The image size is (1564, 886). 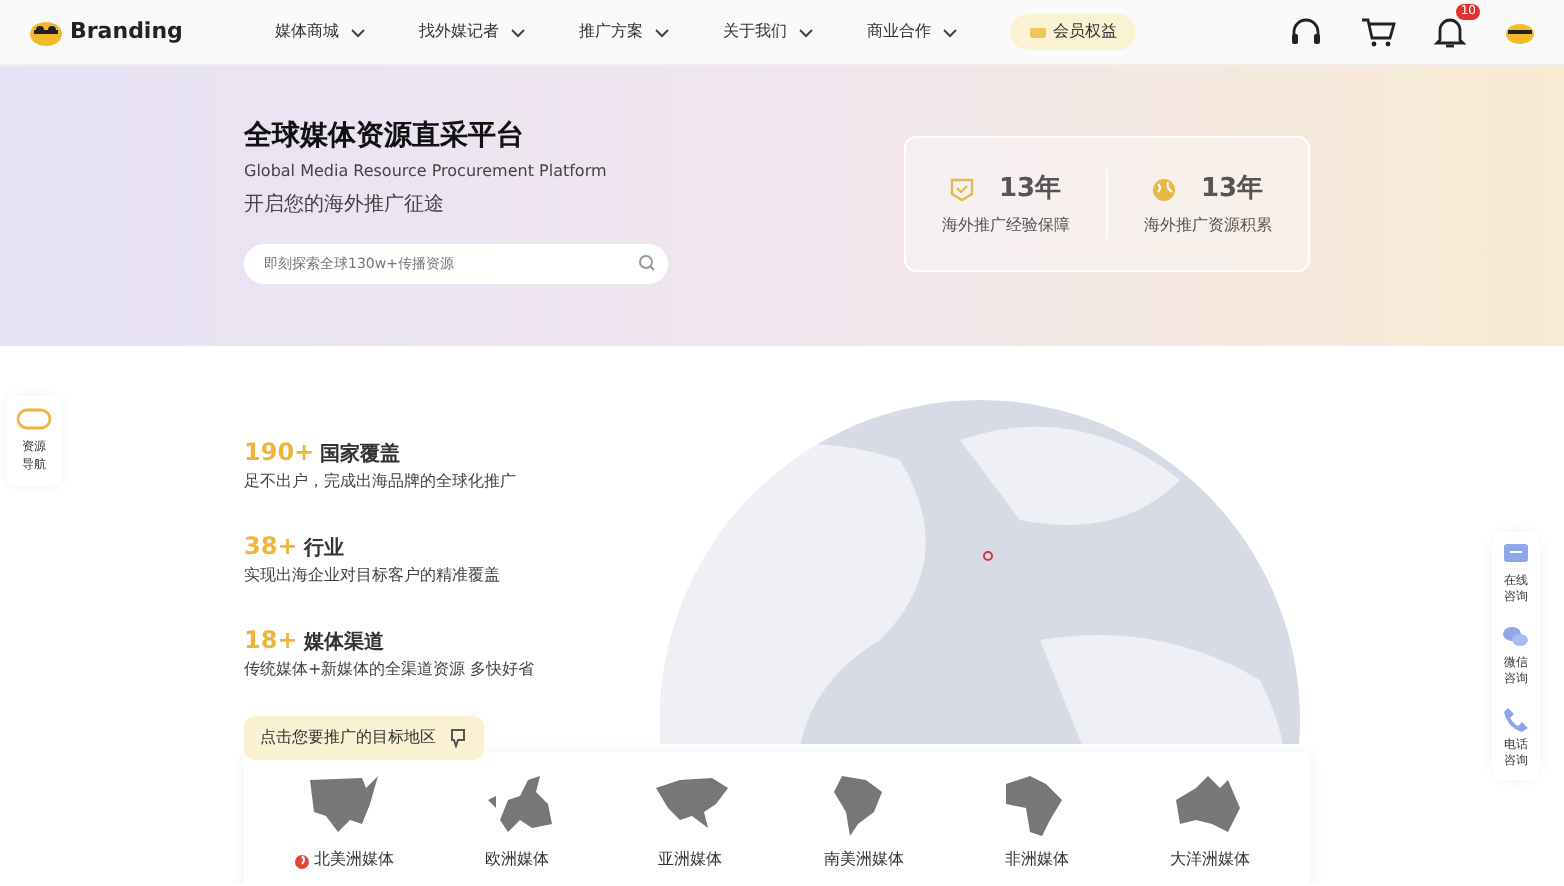 I want to click on hero-title: 全球媒体资源直采平台, so click(x=385, y=137).